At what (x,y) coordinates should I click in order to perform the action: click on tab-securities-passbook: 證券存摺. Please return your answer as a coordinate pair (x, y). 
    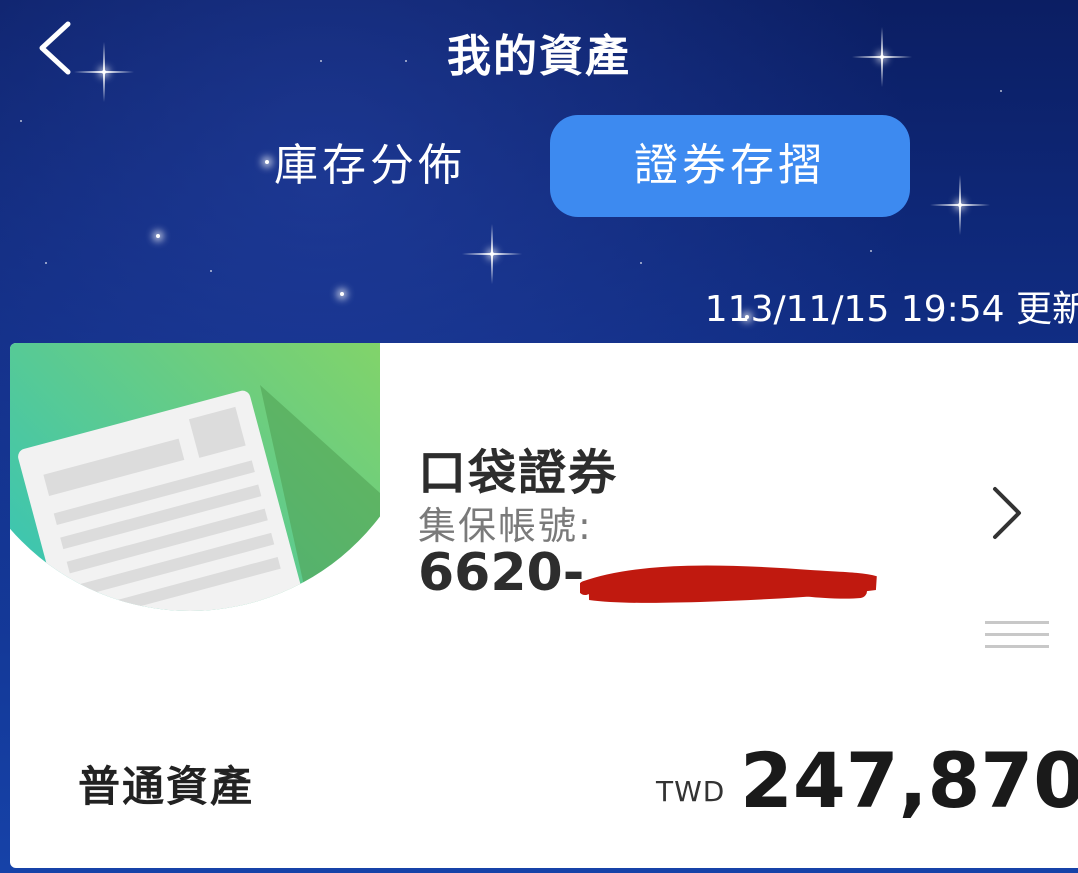
    Looking at the image, I should click on (730, 166).